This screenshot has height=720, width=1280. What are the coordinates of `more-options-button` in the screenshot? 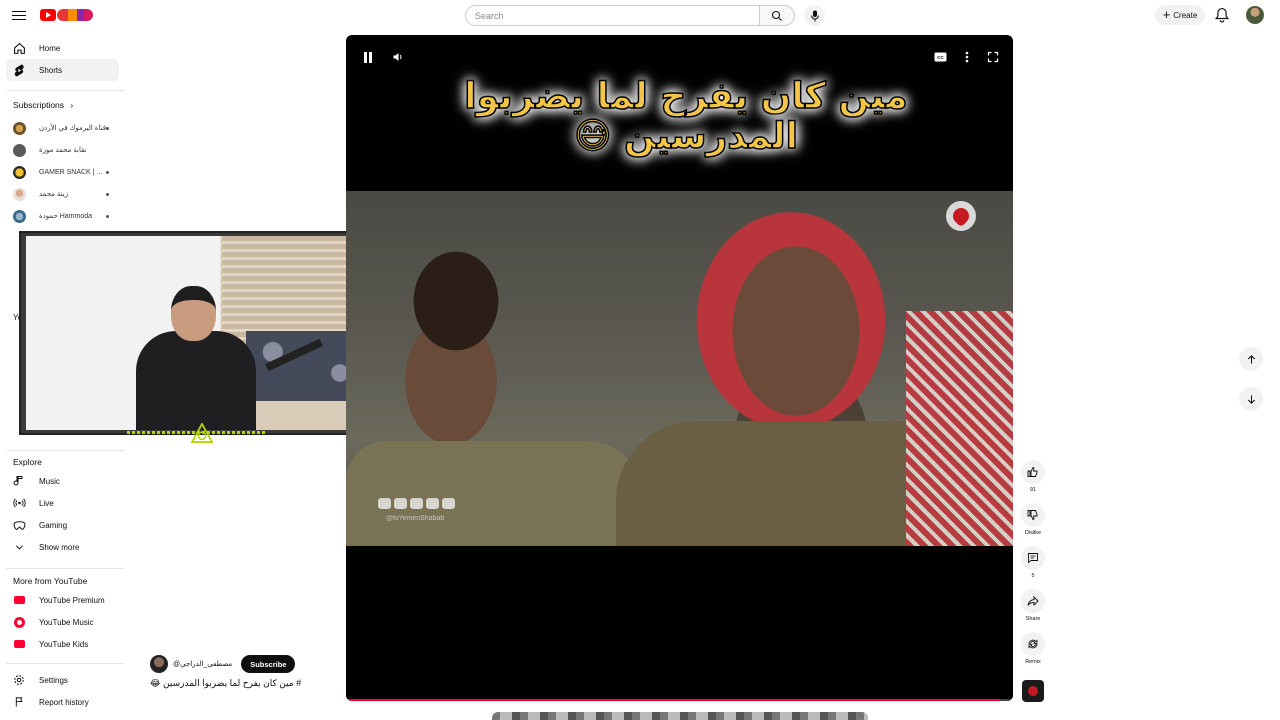 It's located at (967, 57).